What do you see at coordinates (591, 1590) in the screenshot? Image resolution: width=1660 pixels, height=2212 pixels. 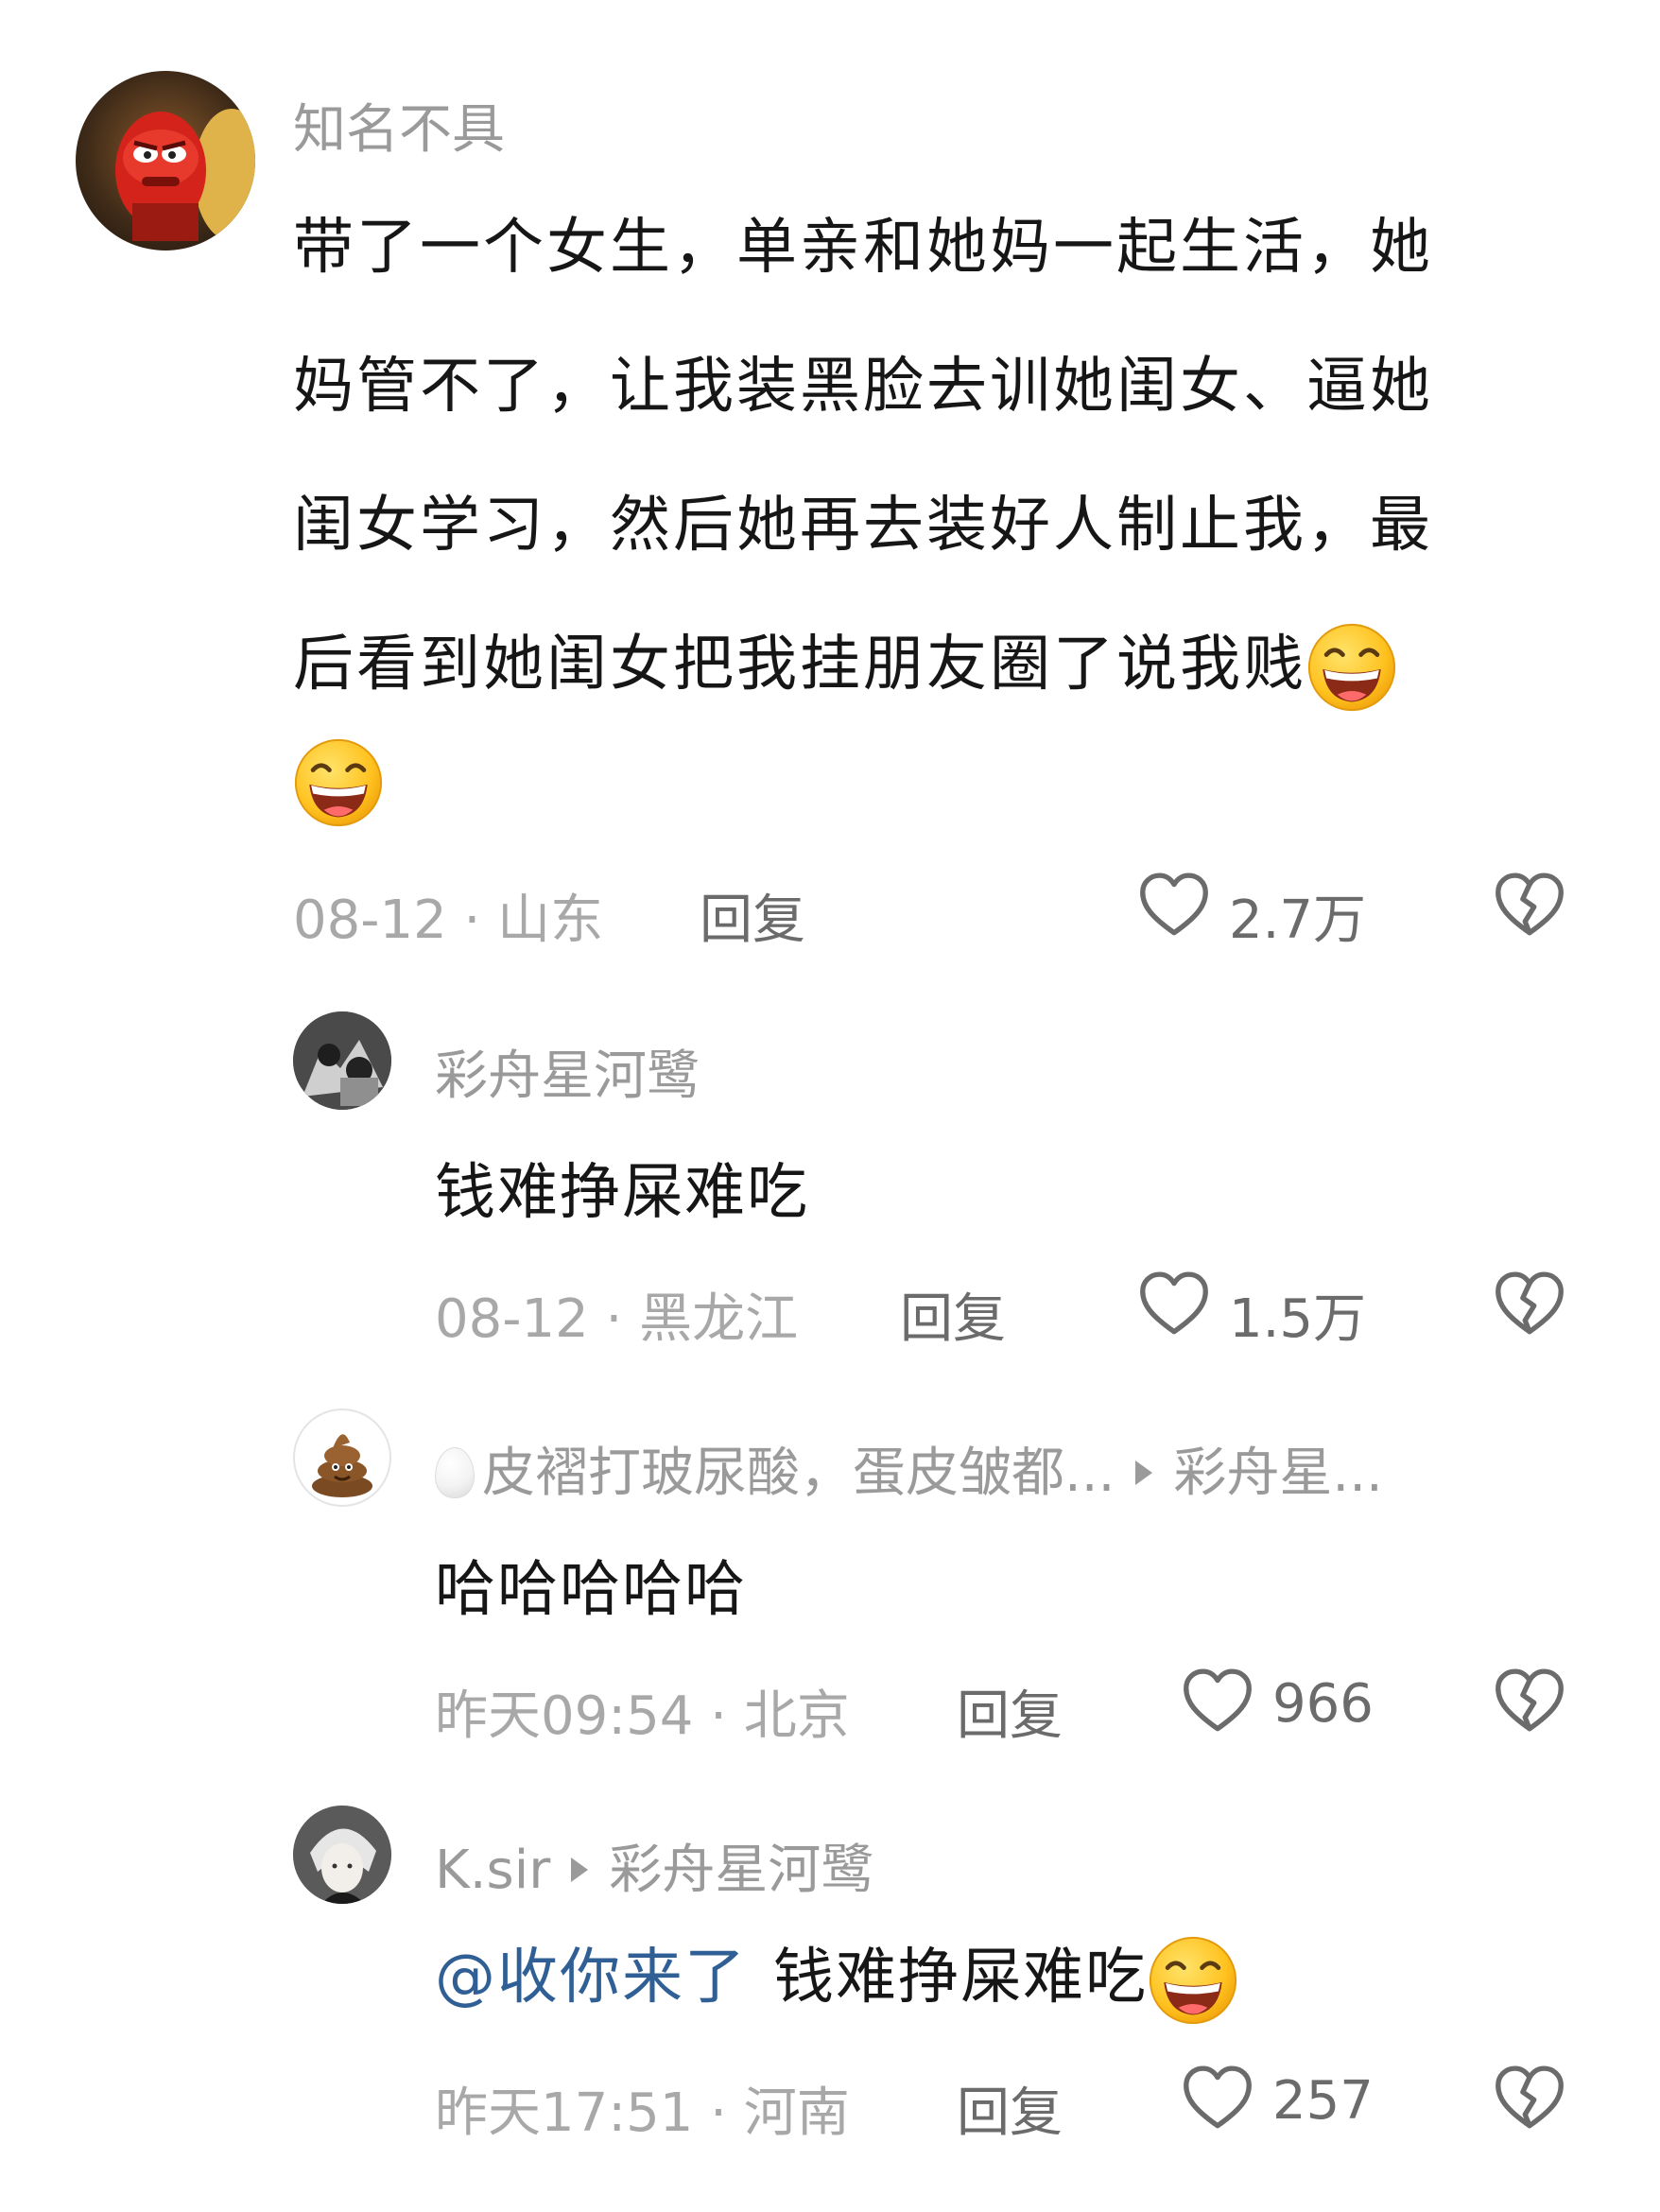 I see `reply-content: 哈哈哈哈哈` at bounding box center [591, 1590].